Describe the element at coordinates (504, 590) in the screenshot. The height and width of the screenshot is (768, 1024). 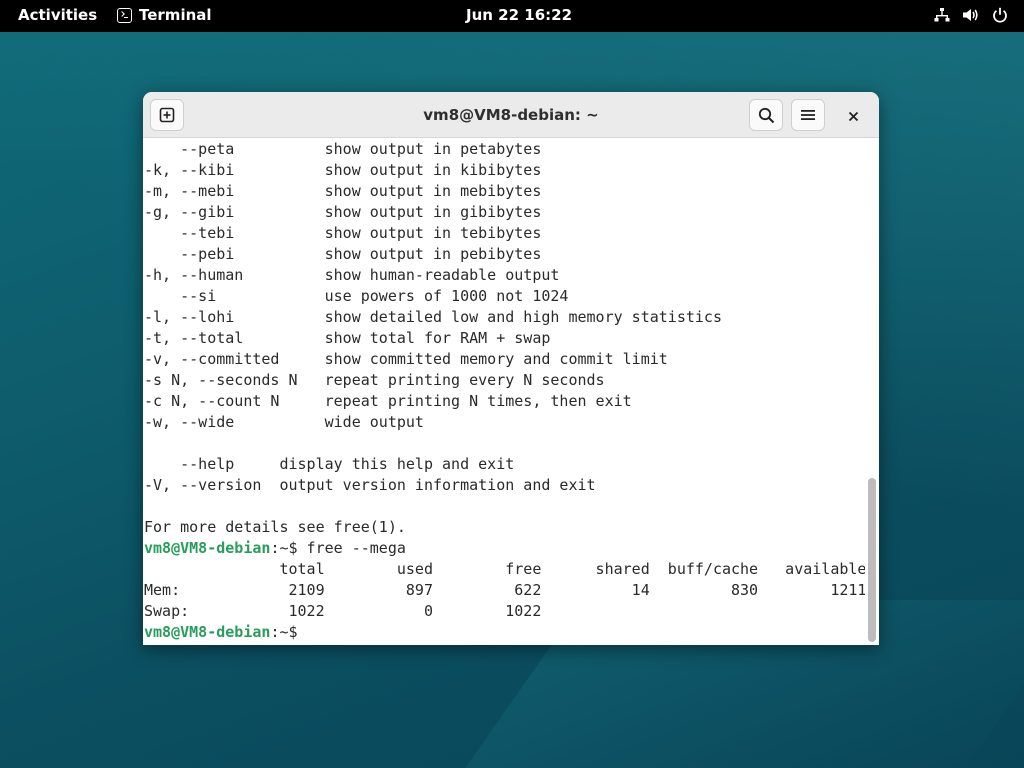
I see `table-row: Mem: 2109 897 622 14 830 1211` at that location.